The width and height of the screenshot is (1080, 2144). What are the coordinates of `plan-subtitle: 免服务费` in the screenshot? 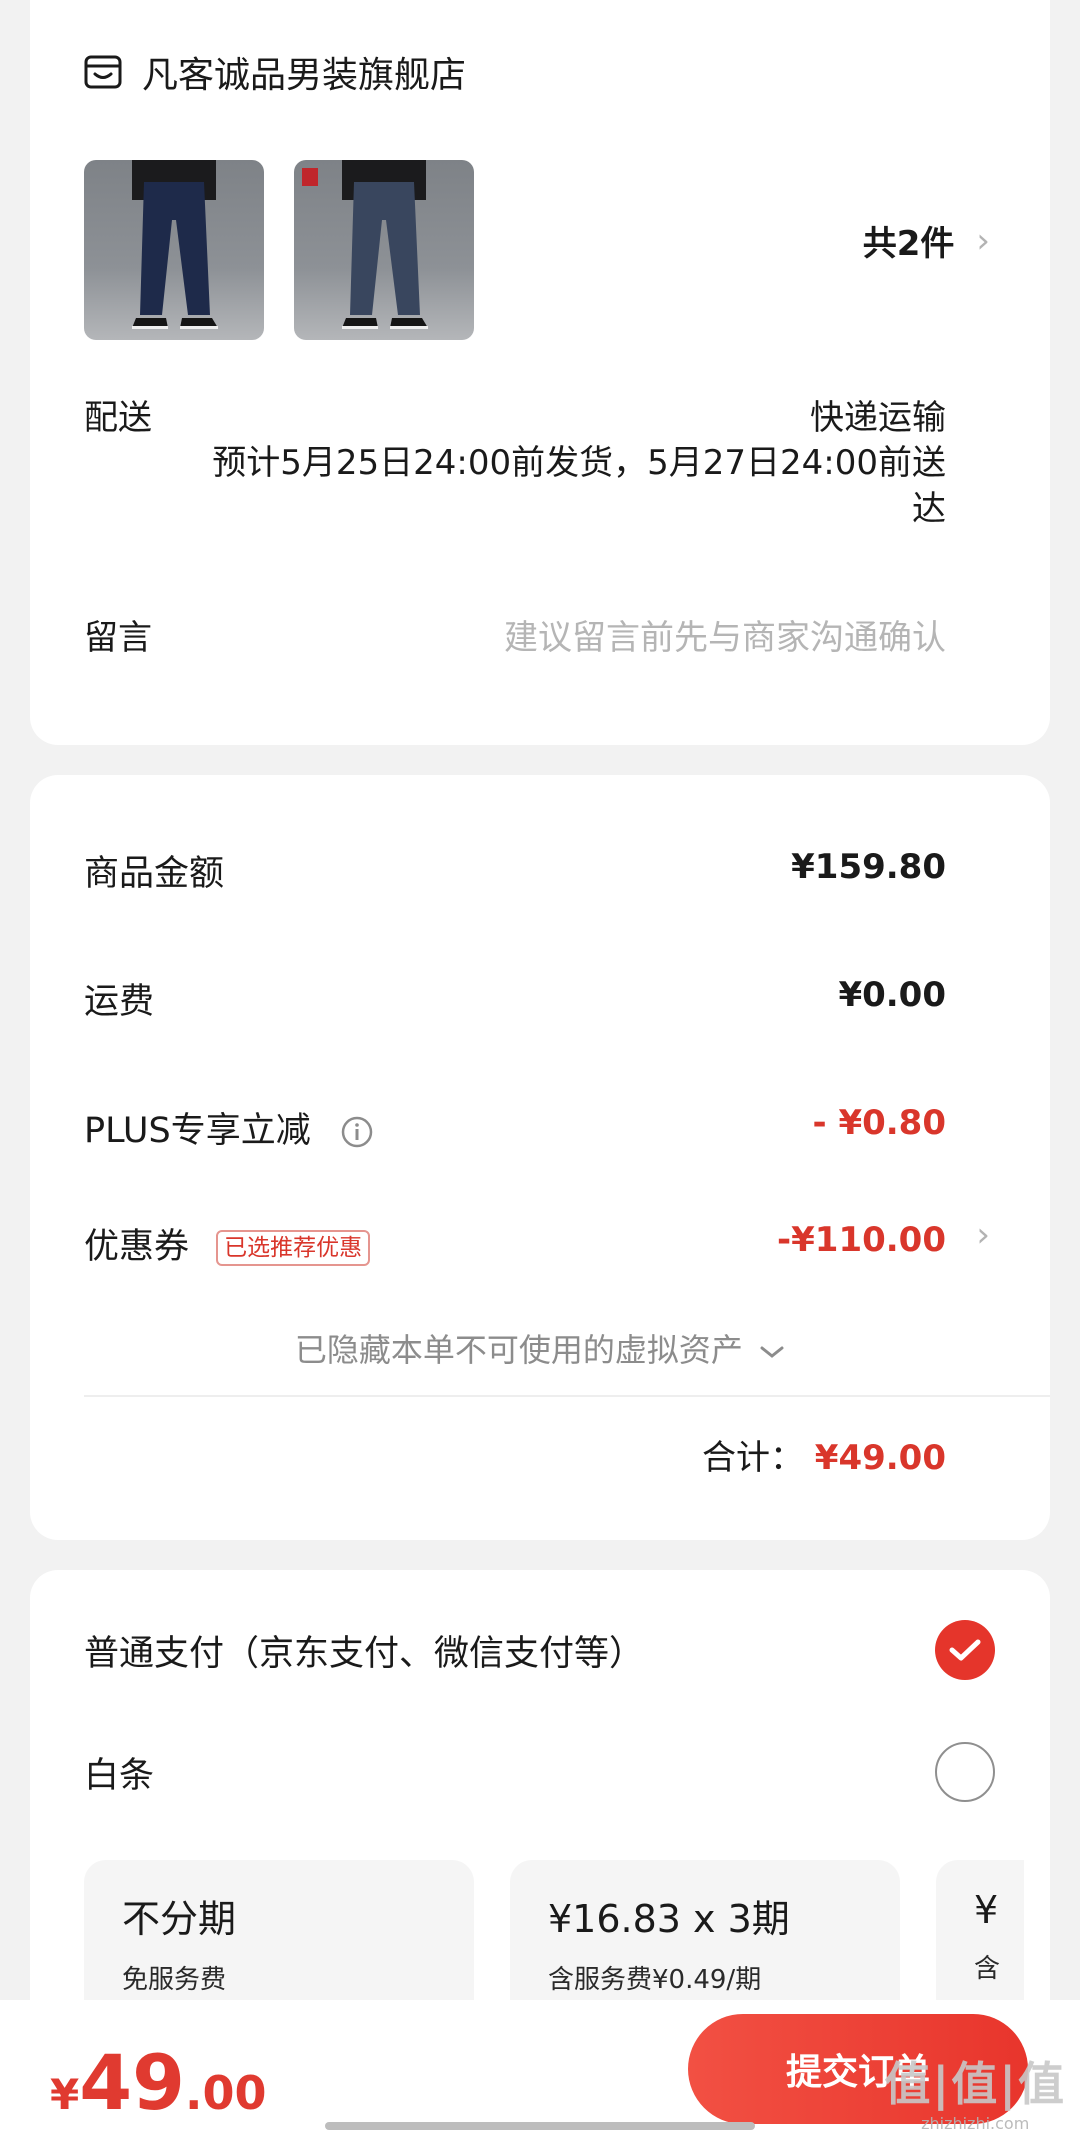 It's located at (174, 1980).